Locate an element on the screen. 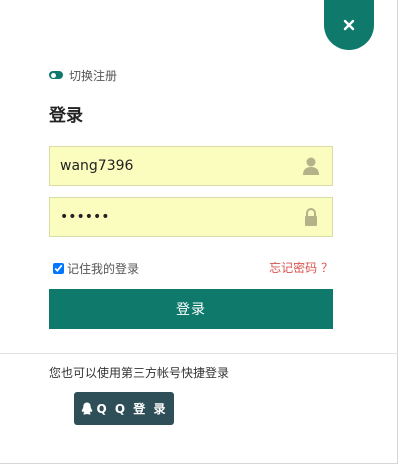  username-field is located at coordinates (191, 166).